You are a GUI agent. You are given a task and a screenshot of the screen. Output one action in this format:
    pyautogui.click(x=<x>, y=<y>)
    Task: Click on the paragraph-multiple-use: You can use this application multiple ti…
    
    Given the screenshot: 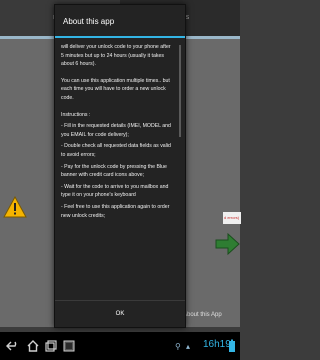 What is the action you would take?
    pyautogui.click(x=115, y=89)
    